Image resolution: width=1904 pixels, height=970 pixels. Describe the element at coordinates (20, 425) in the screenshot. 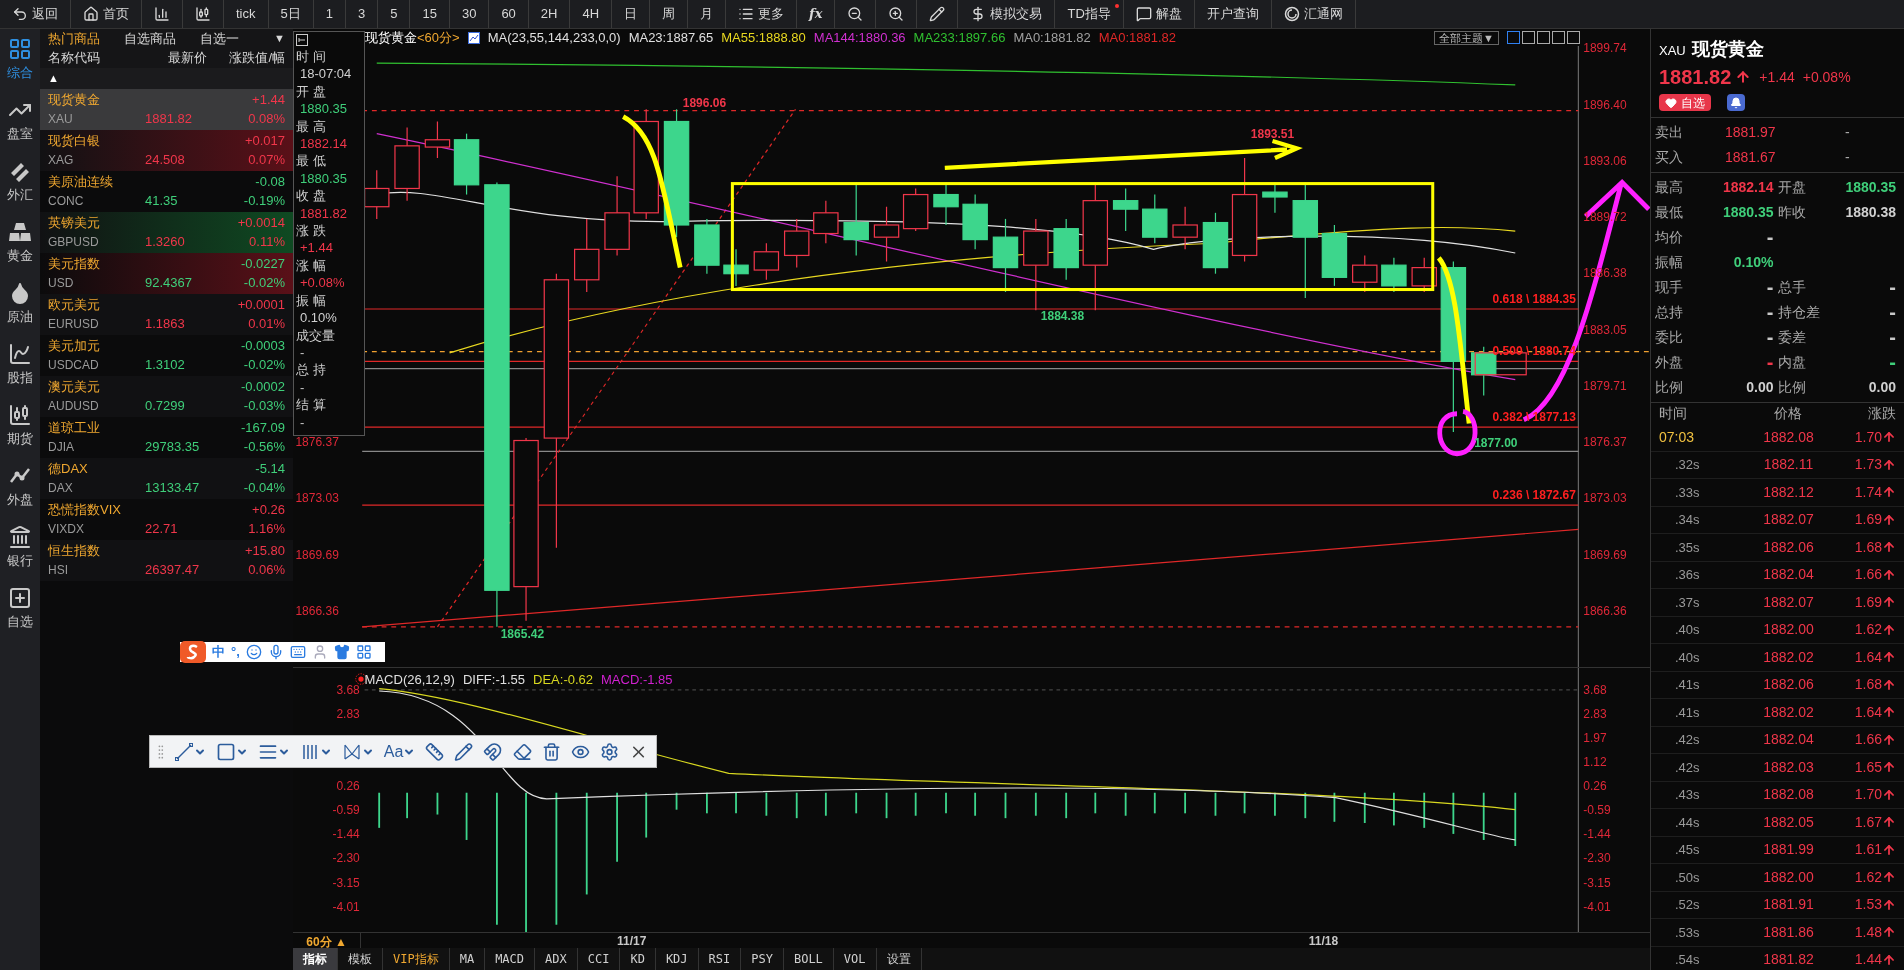

I see `nav-item: 期货` at that location.